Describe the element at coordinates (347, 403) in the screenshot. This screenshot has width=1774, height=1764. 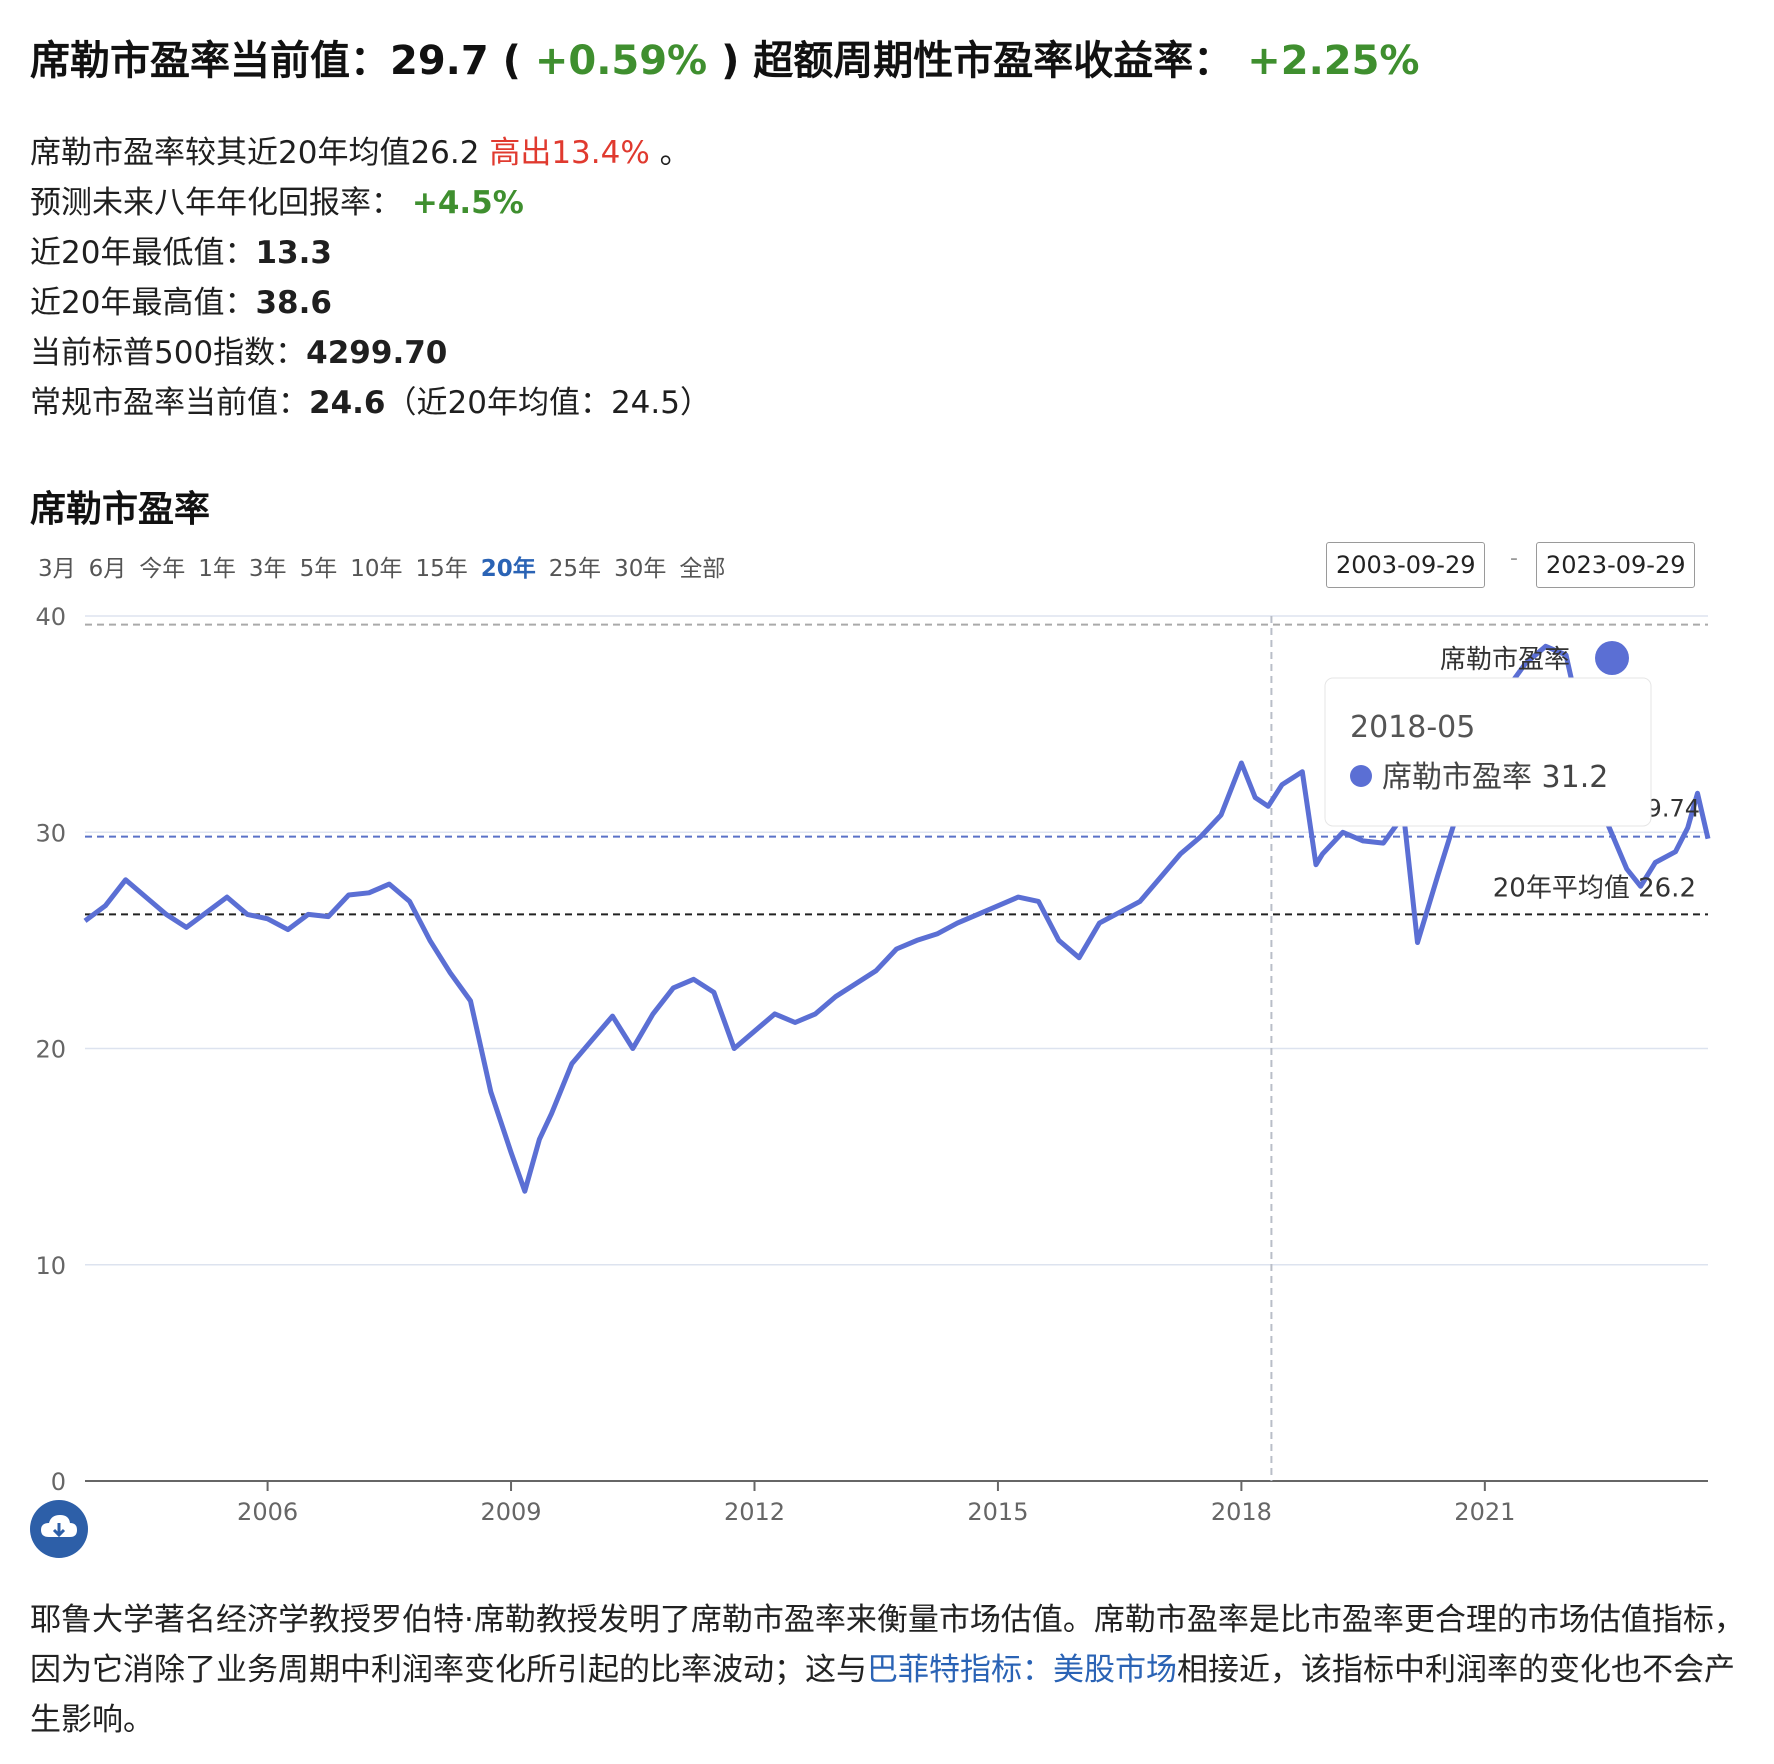
I see `pe-value: 24.6` at that location.